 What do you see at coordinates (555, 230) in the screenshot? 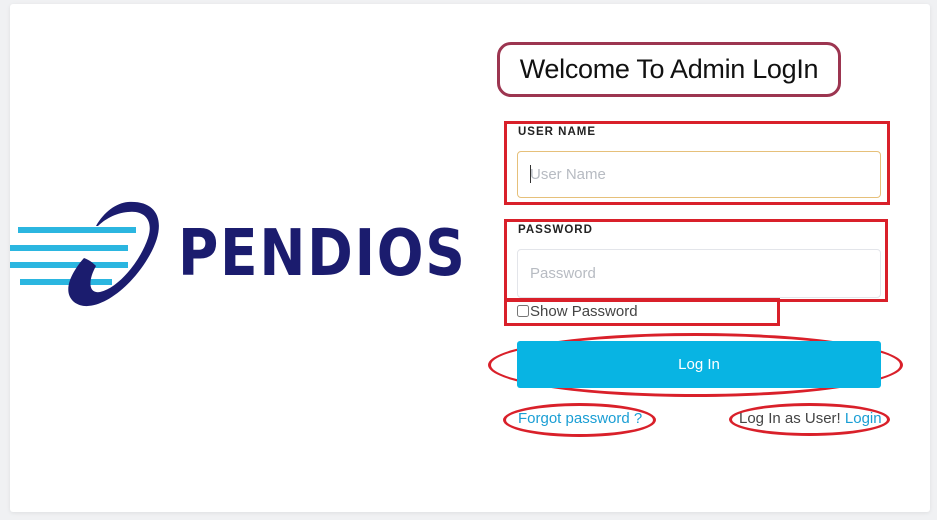
I see `password-label: PASSWORD` at bounding box center [555, 230].